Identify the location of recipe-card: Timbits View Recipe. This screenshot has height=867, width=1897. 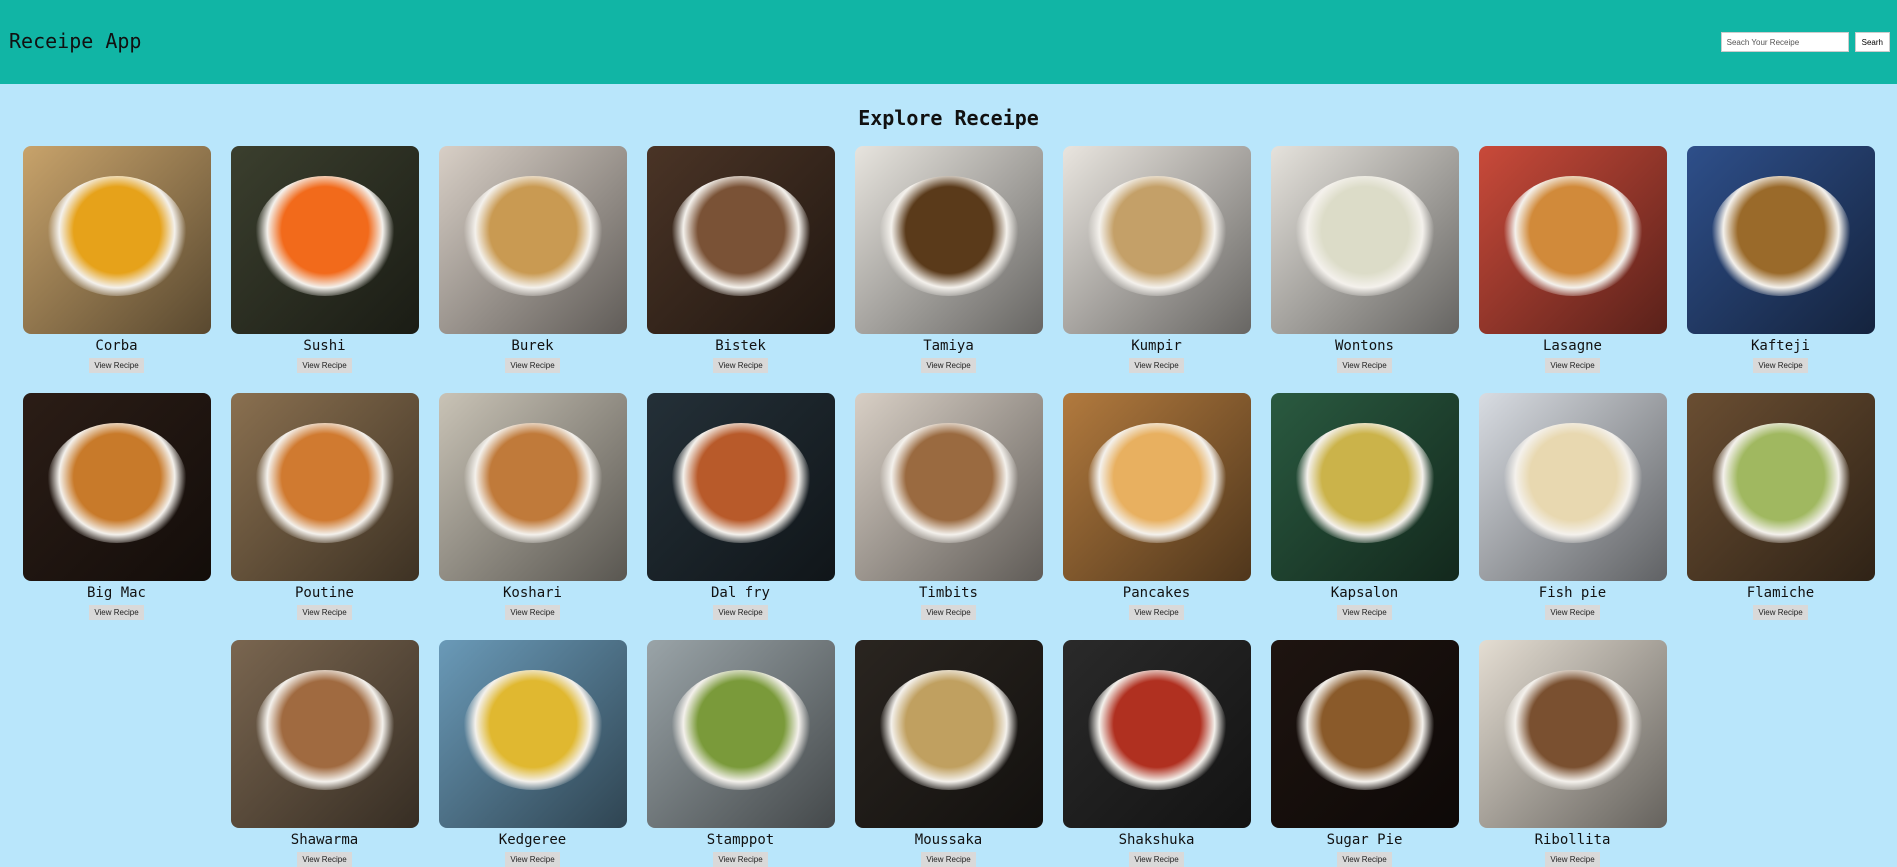
(948, 506).